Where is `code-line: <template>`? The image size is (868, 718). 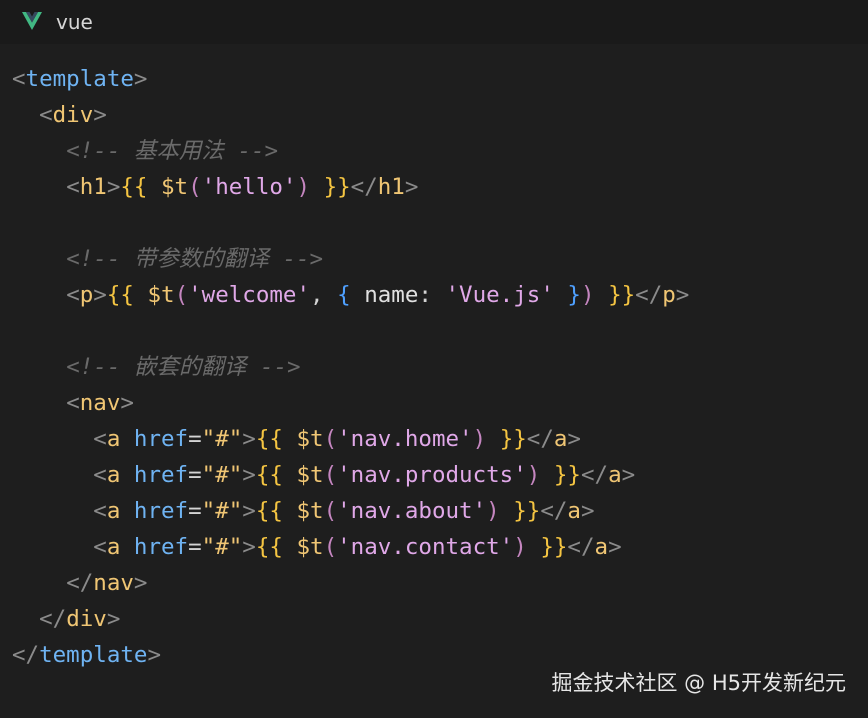 code-line: <template> is located at coordinates (80, 79).